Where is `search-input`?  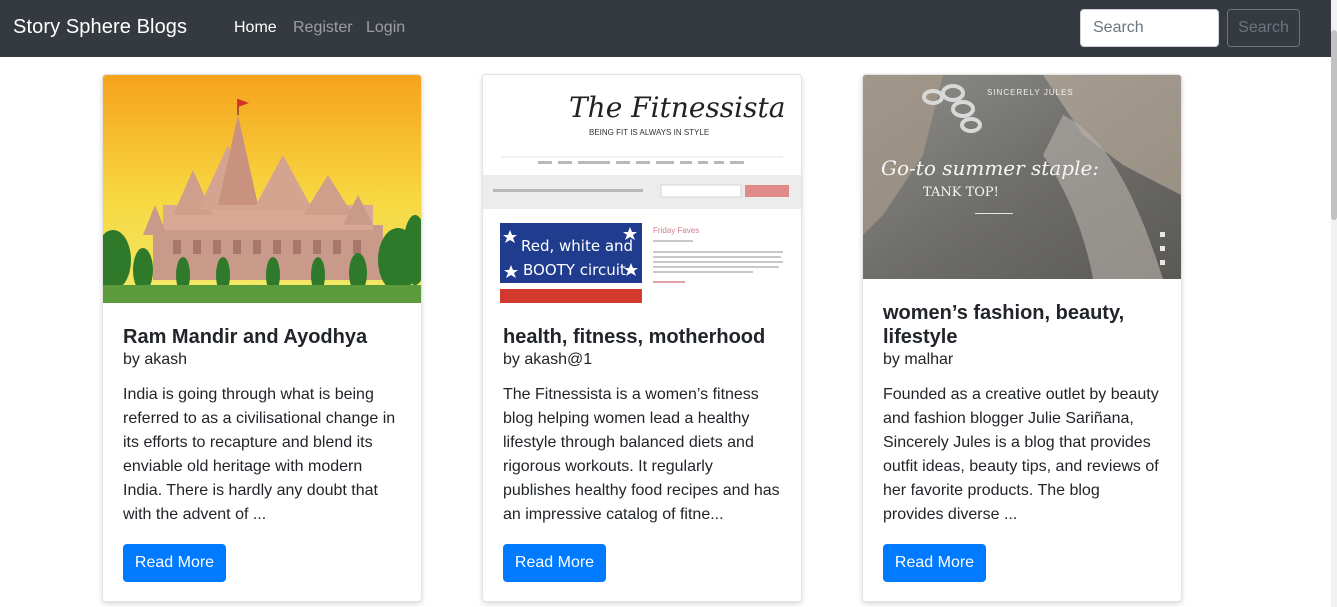 search-input is located at coordinates (1149, 28).